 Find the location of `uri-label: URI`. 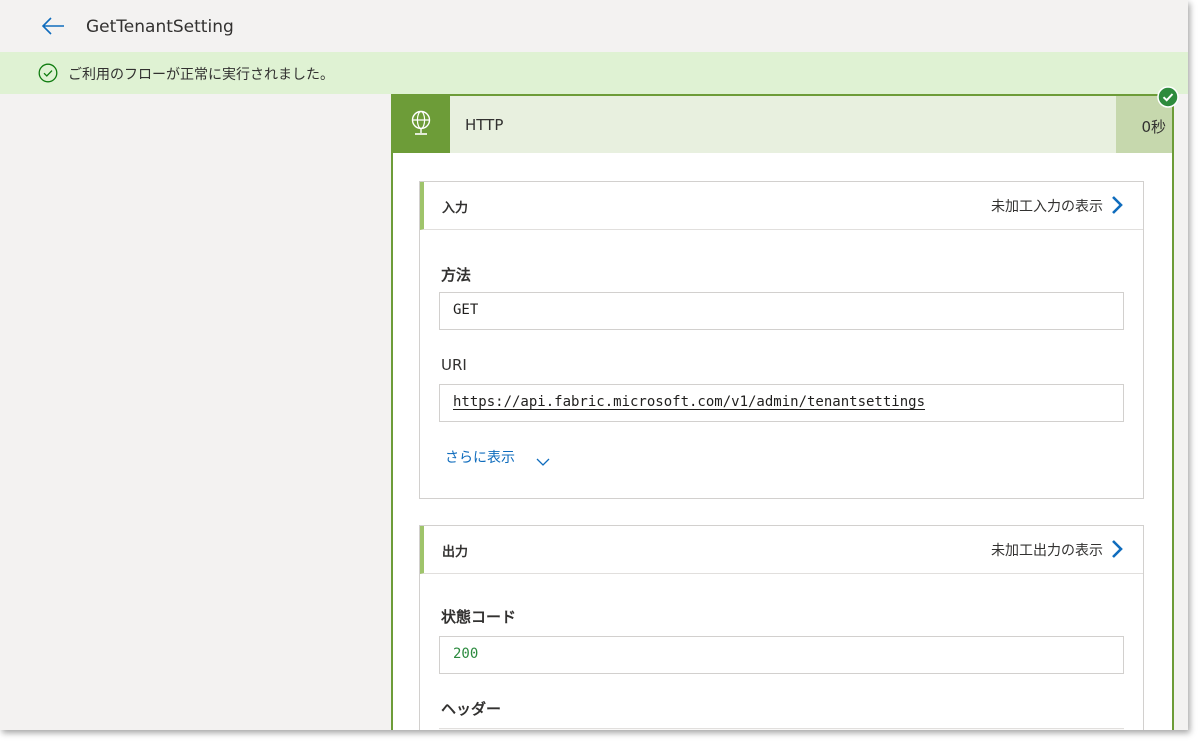

uri-label: URI is located at coordinates (454, 365).